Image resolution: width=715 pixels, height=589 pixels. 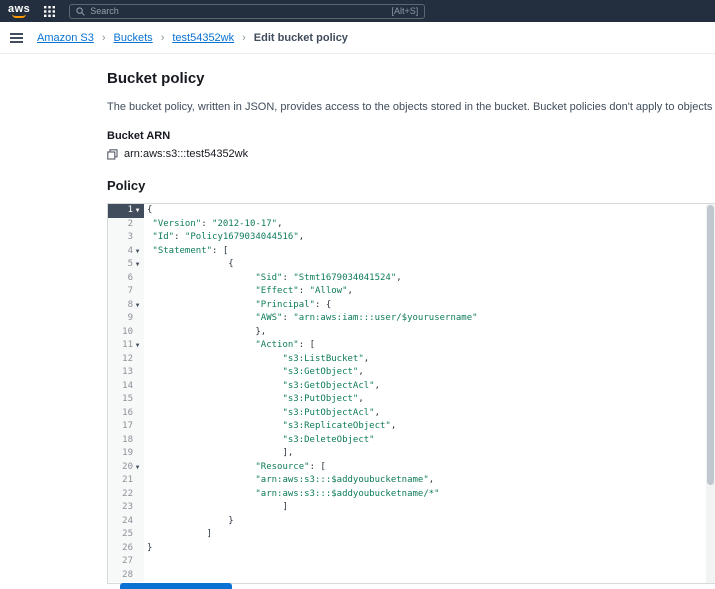 I want to click on search-icon, so click(x=81, y=11).